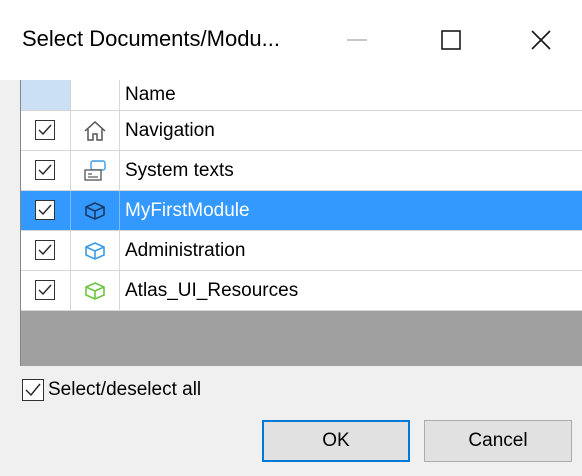  What do you see at coordinates (301, 171) in the screenshot?
I see `table-row: System texts` at bounding box center [301, 171].